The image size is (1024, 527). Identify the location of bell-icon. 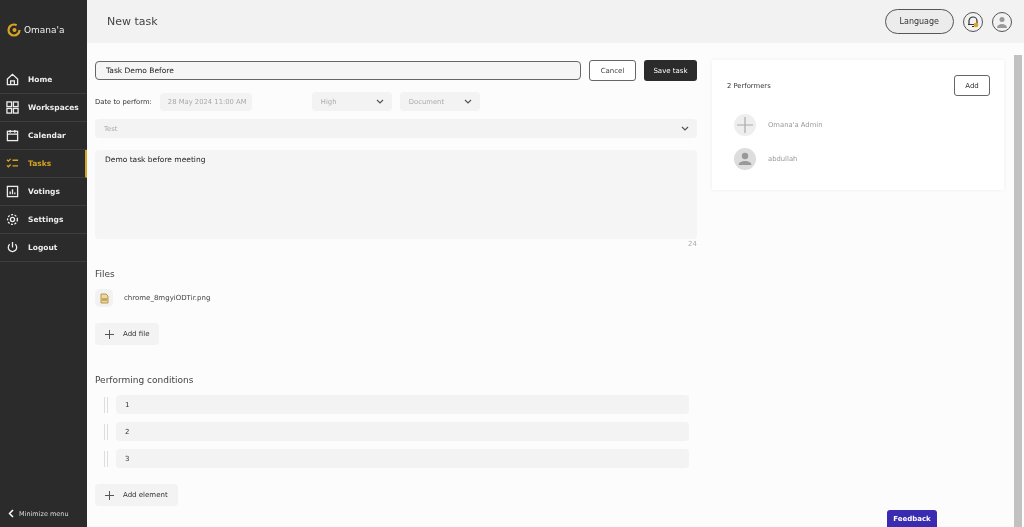
(973, 21).